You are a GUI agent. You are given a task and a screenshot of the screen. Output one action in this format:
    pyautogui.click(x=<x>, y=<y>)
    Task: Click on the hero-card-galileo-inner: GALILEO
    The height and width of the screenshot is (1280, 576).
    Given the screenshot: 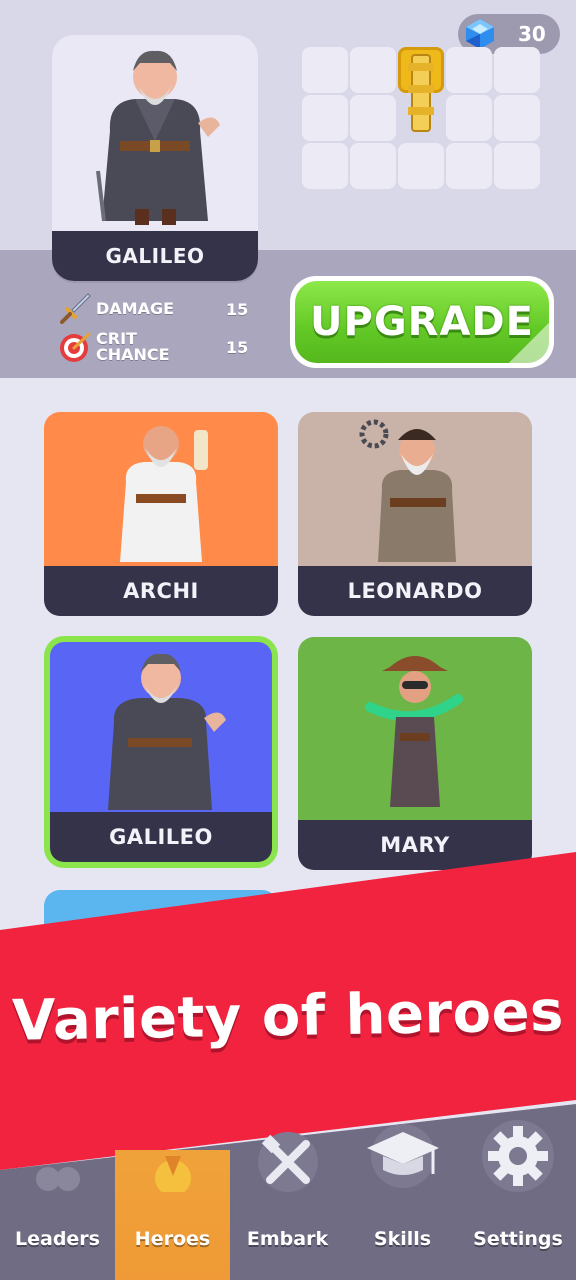 What is the action you would take?
    pyautogui.click(x=161, y=752)
    